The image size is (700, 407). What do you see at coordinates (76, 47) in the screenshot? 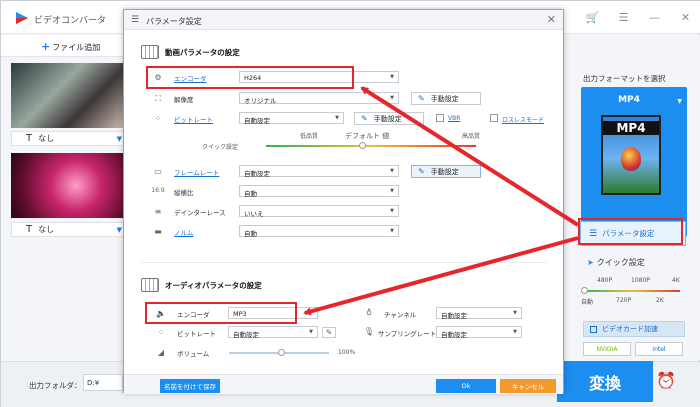
I see `add-file-label: ファイル追加` at bounding box center [76, 47].